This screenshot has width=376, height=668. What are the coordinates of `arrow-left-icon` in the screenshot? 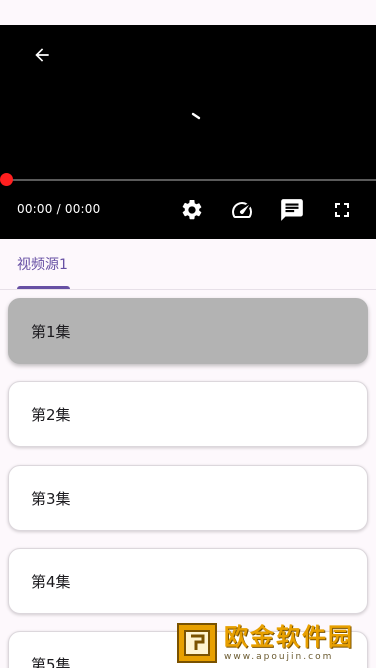 It's located at (42, 55).